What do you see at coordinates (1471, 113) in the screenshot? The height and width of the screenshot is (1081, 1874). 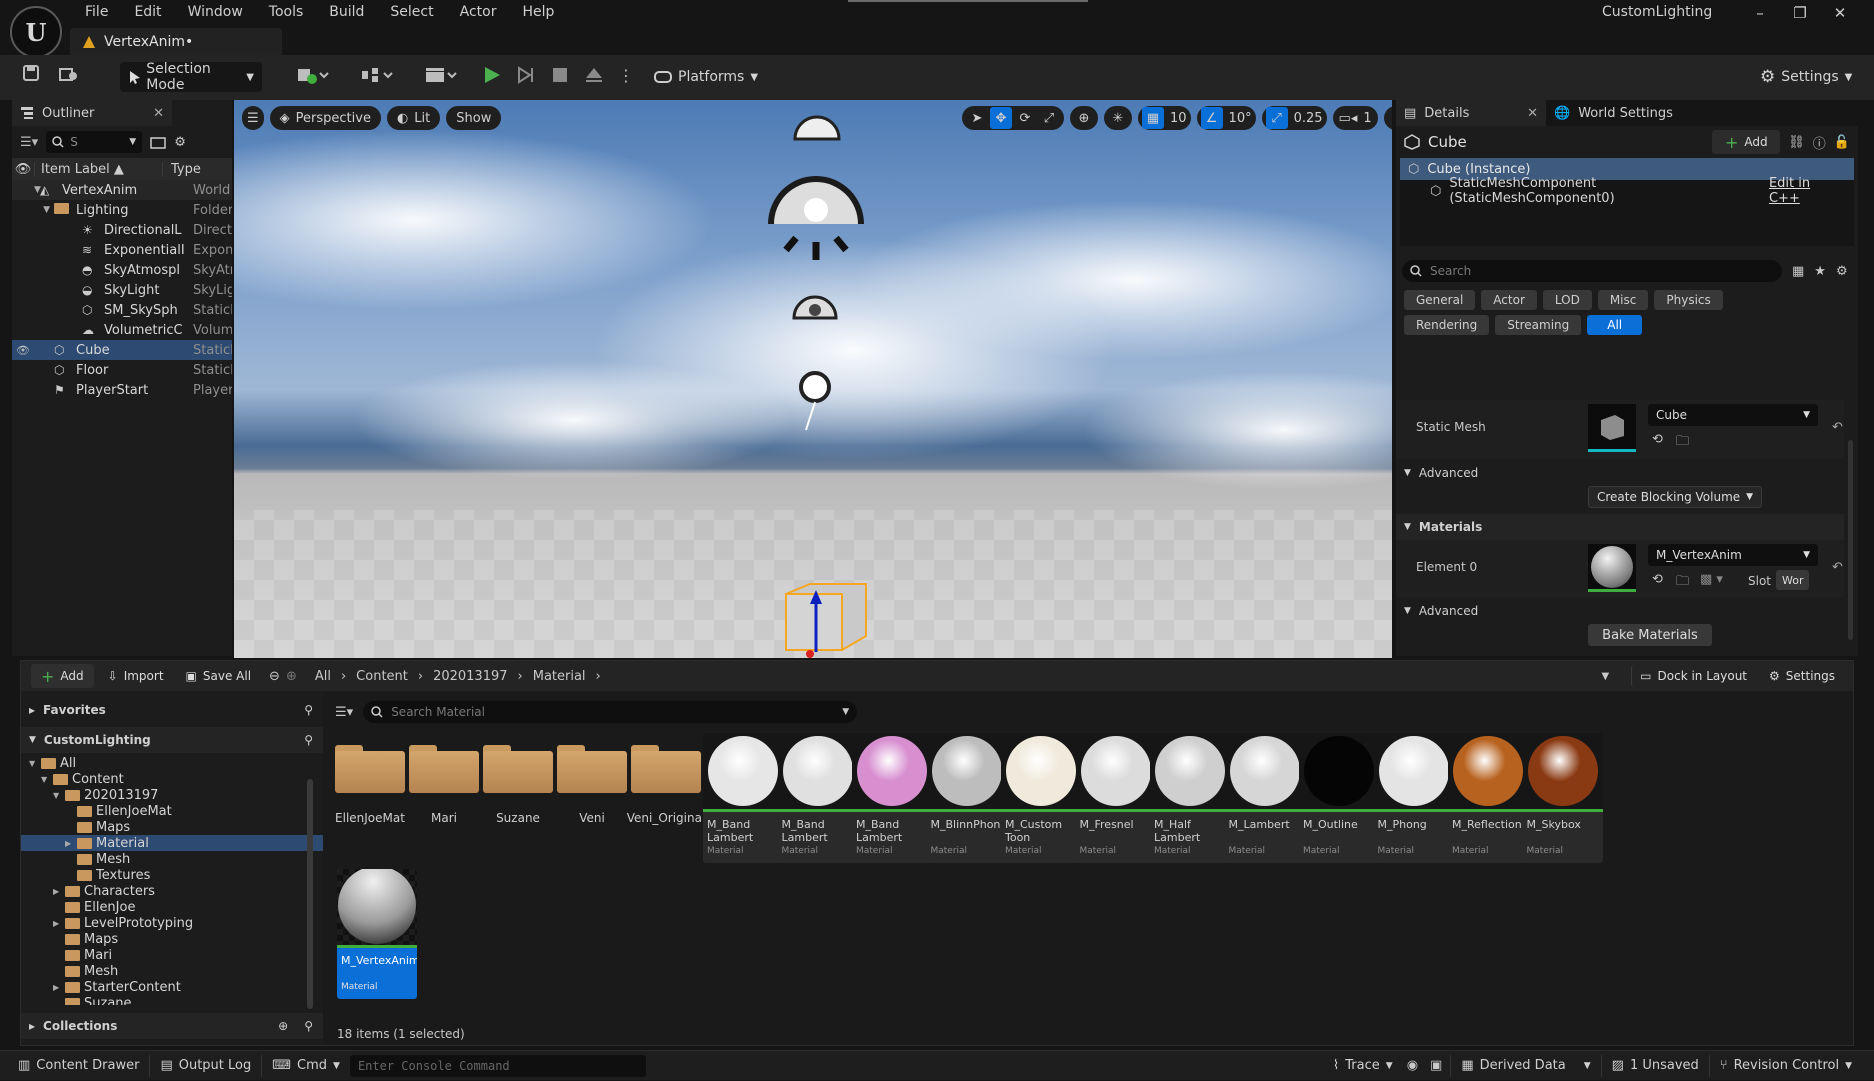 I see `details-tab: ▤ Details ✕` at bounding box center [1471, 113].